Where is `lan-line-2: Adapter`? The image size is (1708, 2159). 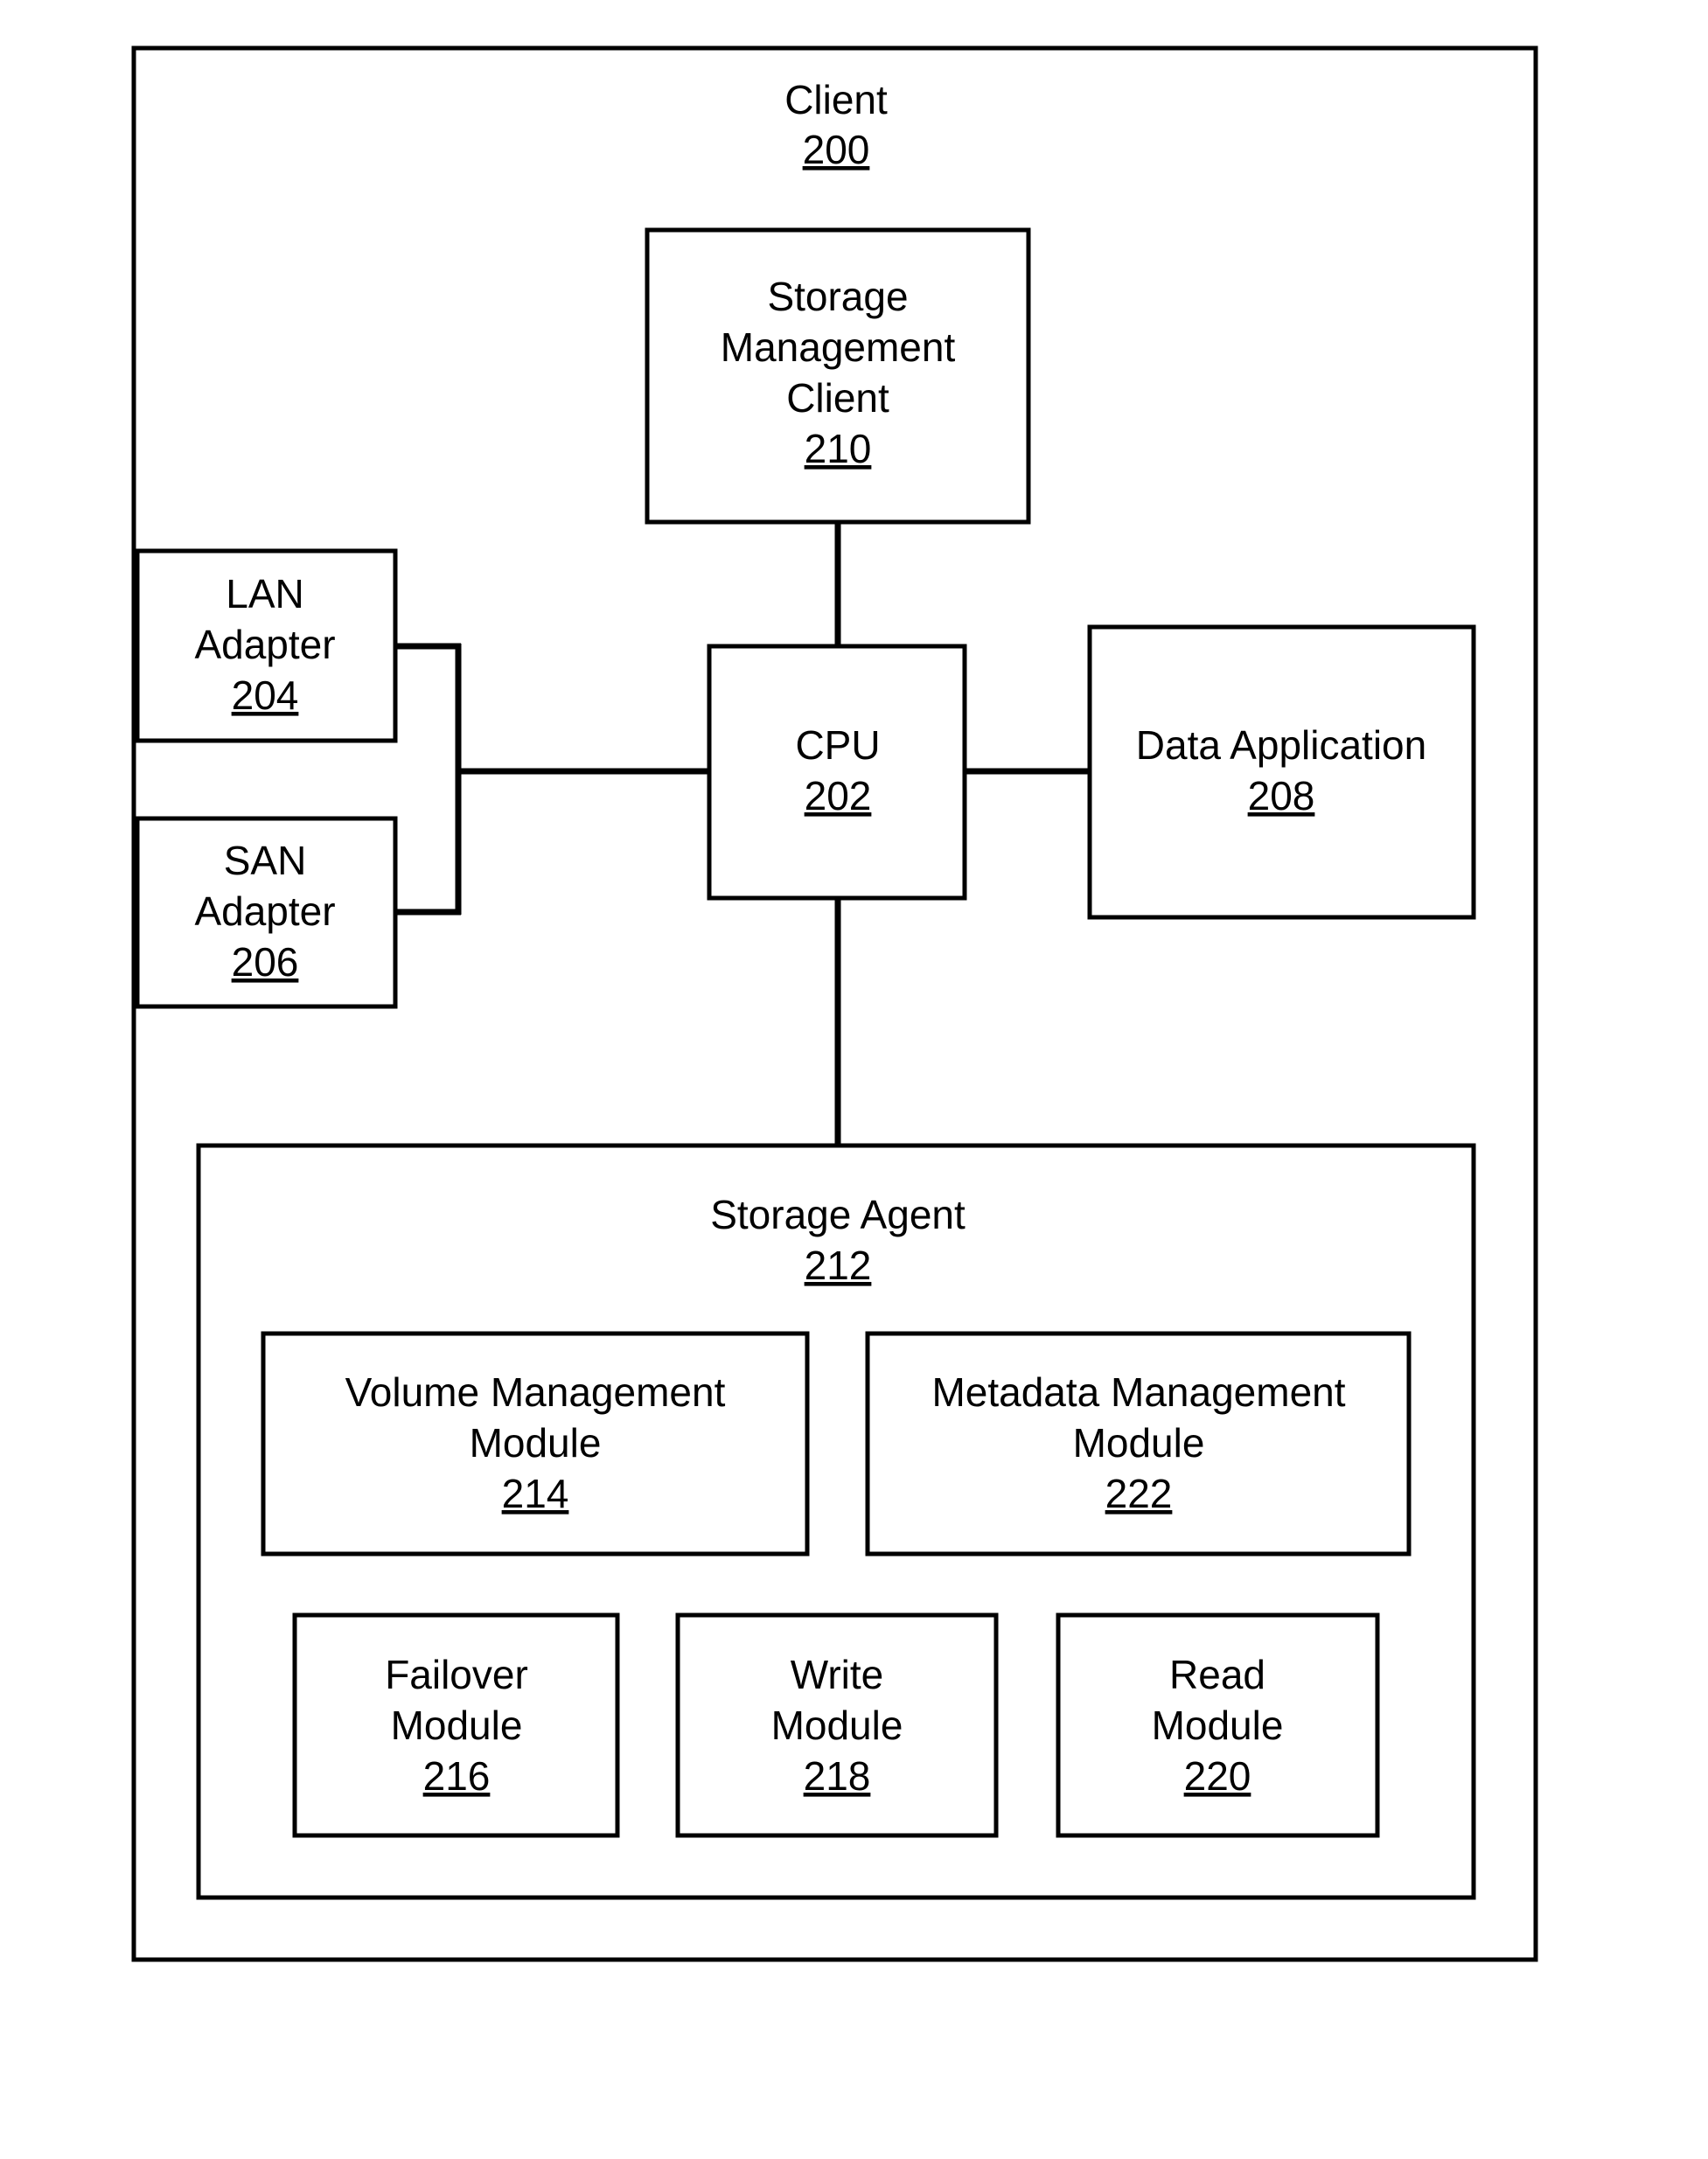
lan-line-2: Adapter is located at coordinates (265, 644).